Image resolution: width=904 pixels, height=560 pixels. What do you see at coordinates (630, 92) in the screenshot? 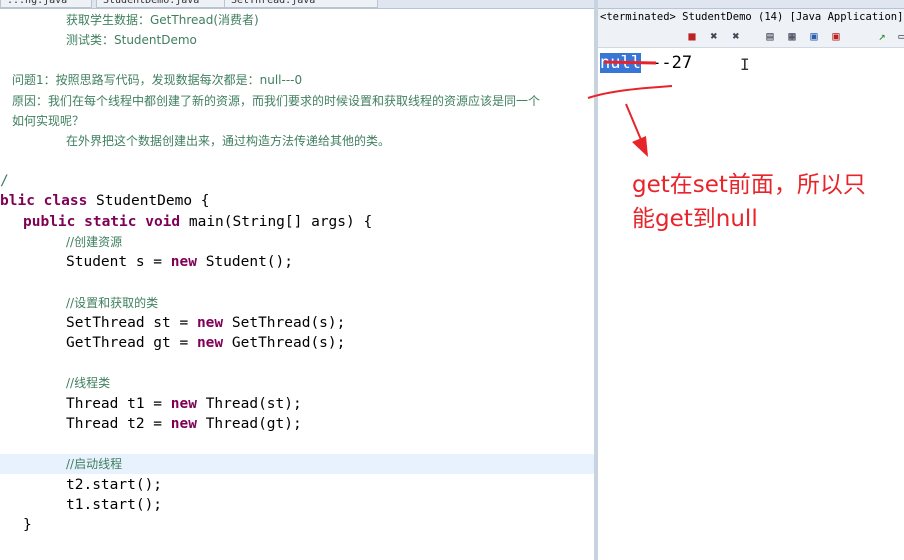
I see `underline-stroke` at bounding box center [630, 92].